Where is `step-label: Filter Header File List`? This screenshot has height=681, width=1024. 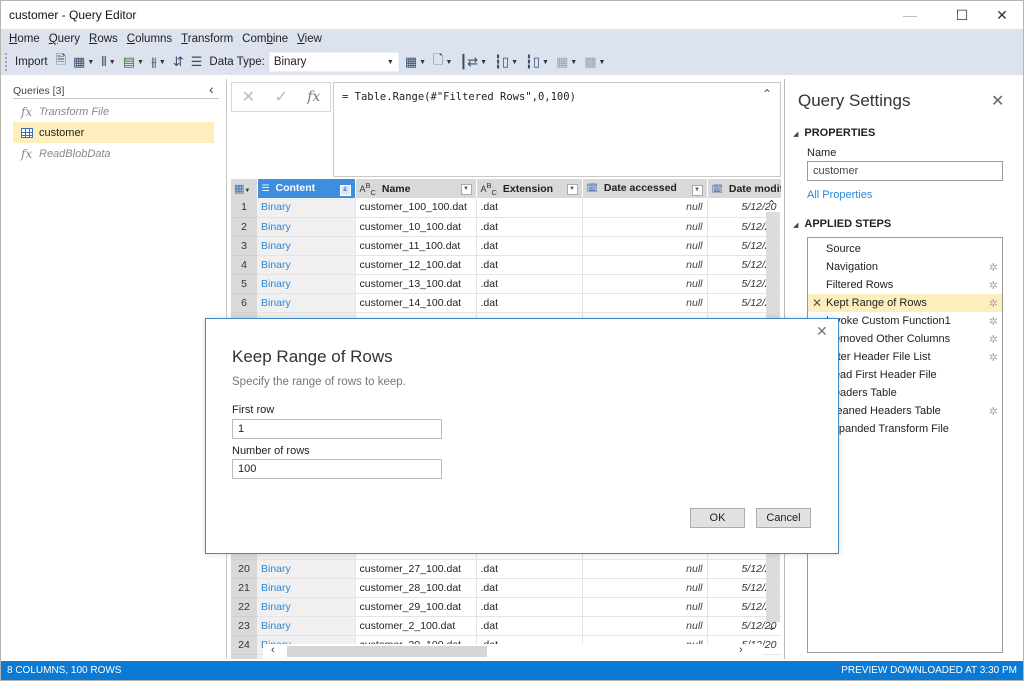
step-label: Filter Header File List is located at coordinates (878, 357).